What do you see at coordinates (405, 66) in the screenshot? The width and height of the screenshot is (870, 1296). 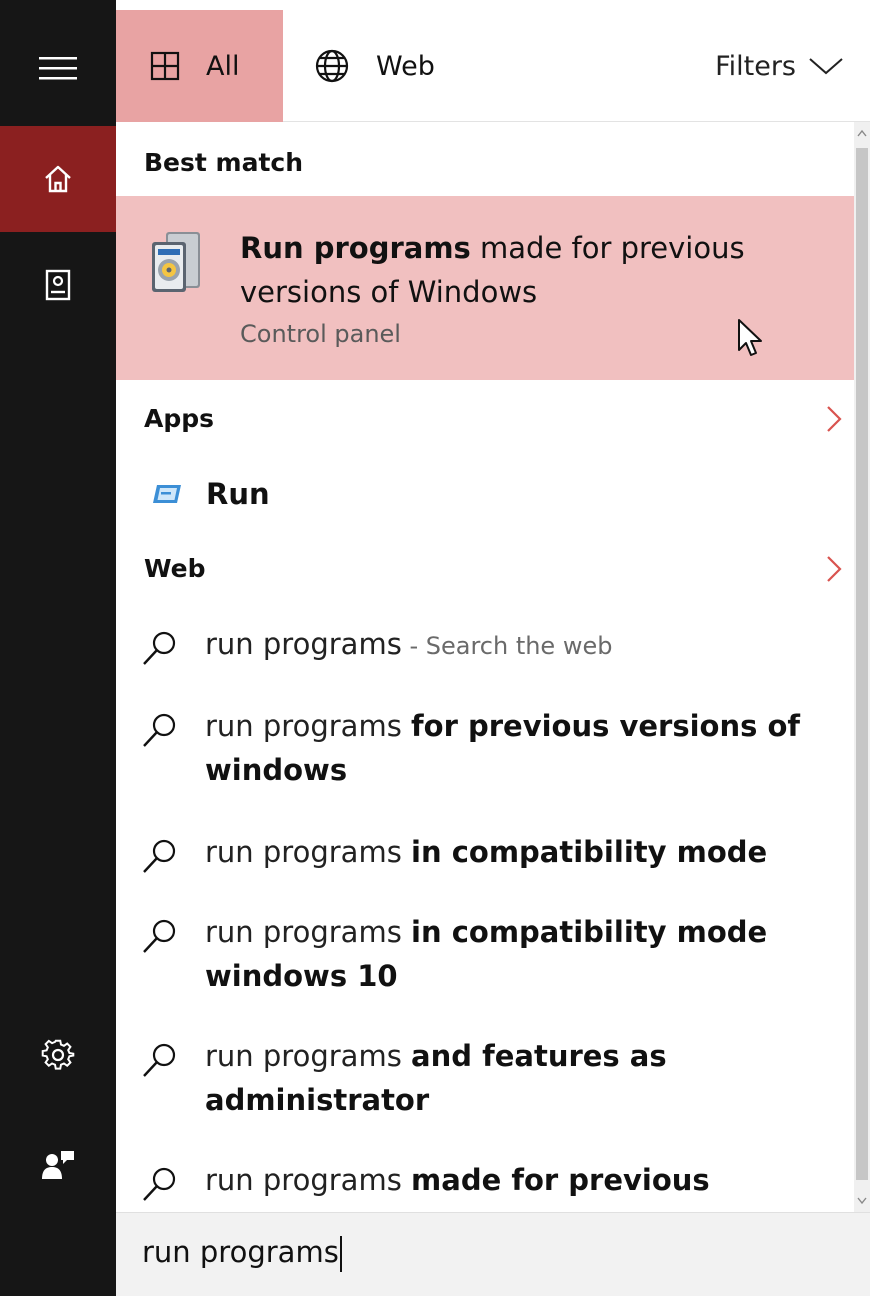 I see `tab-web-label: Web` at bounding box center [405, 66].